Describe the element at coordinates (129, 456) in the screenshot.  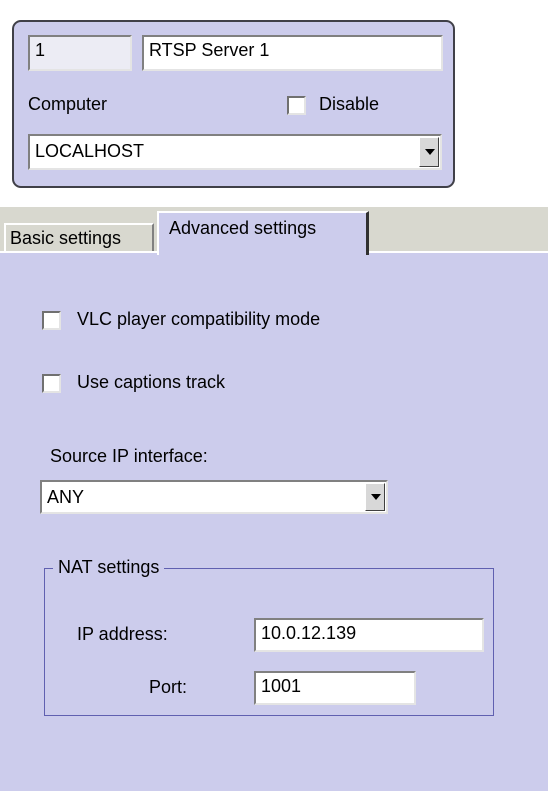
I see `source-ip-label: Source IP interface:` at that location.